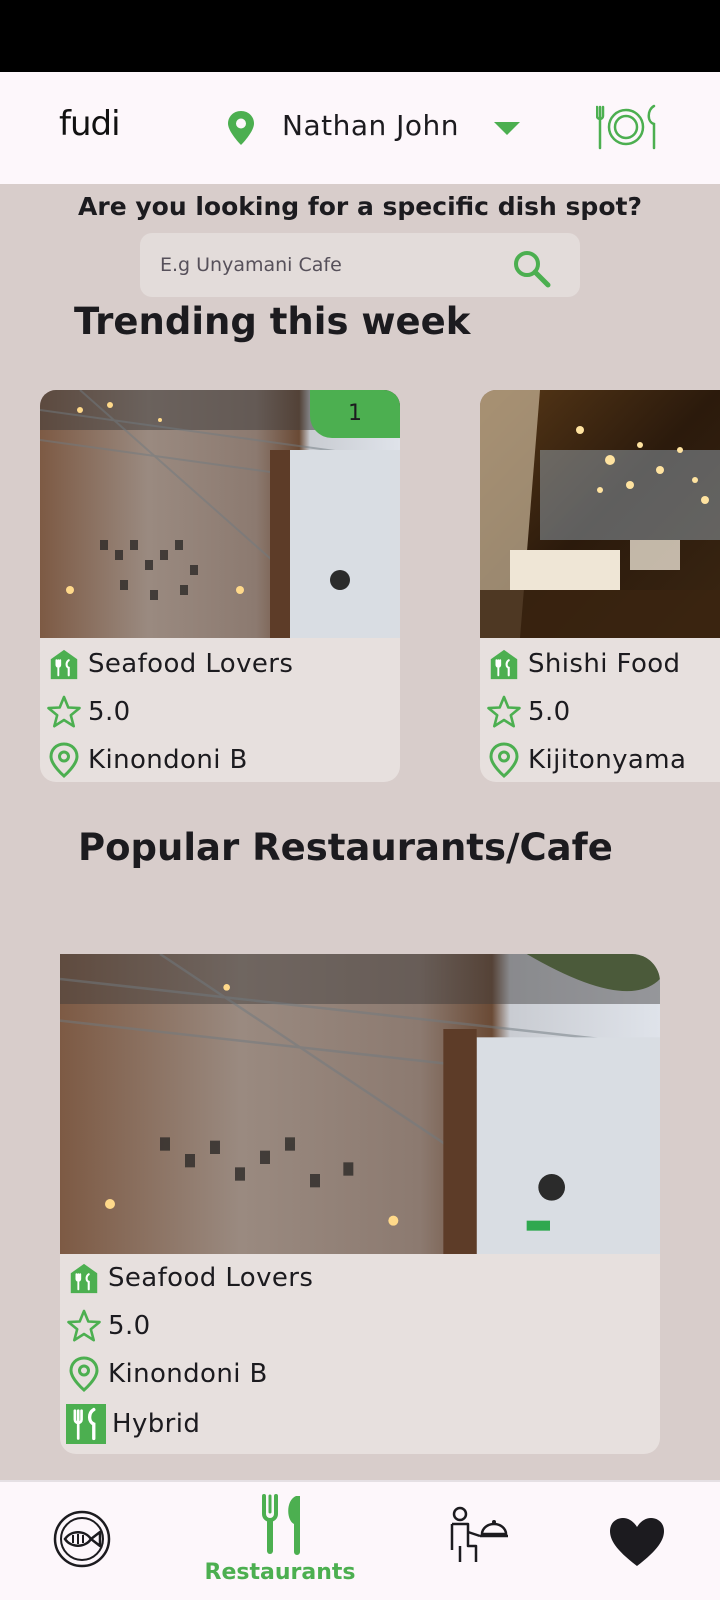 The image size is (720, 1600). What do you see at coordinates (82, 1539) in the screenshot?
I see `fish-dish-icon` at bounding box center [82, 1539].